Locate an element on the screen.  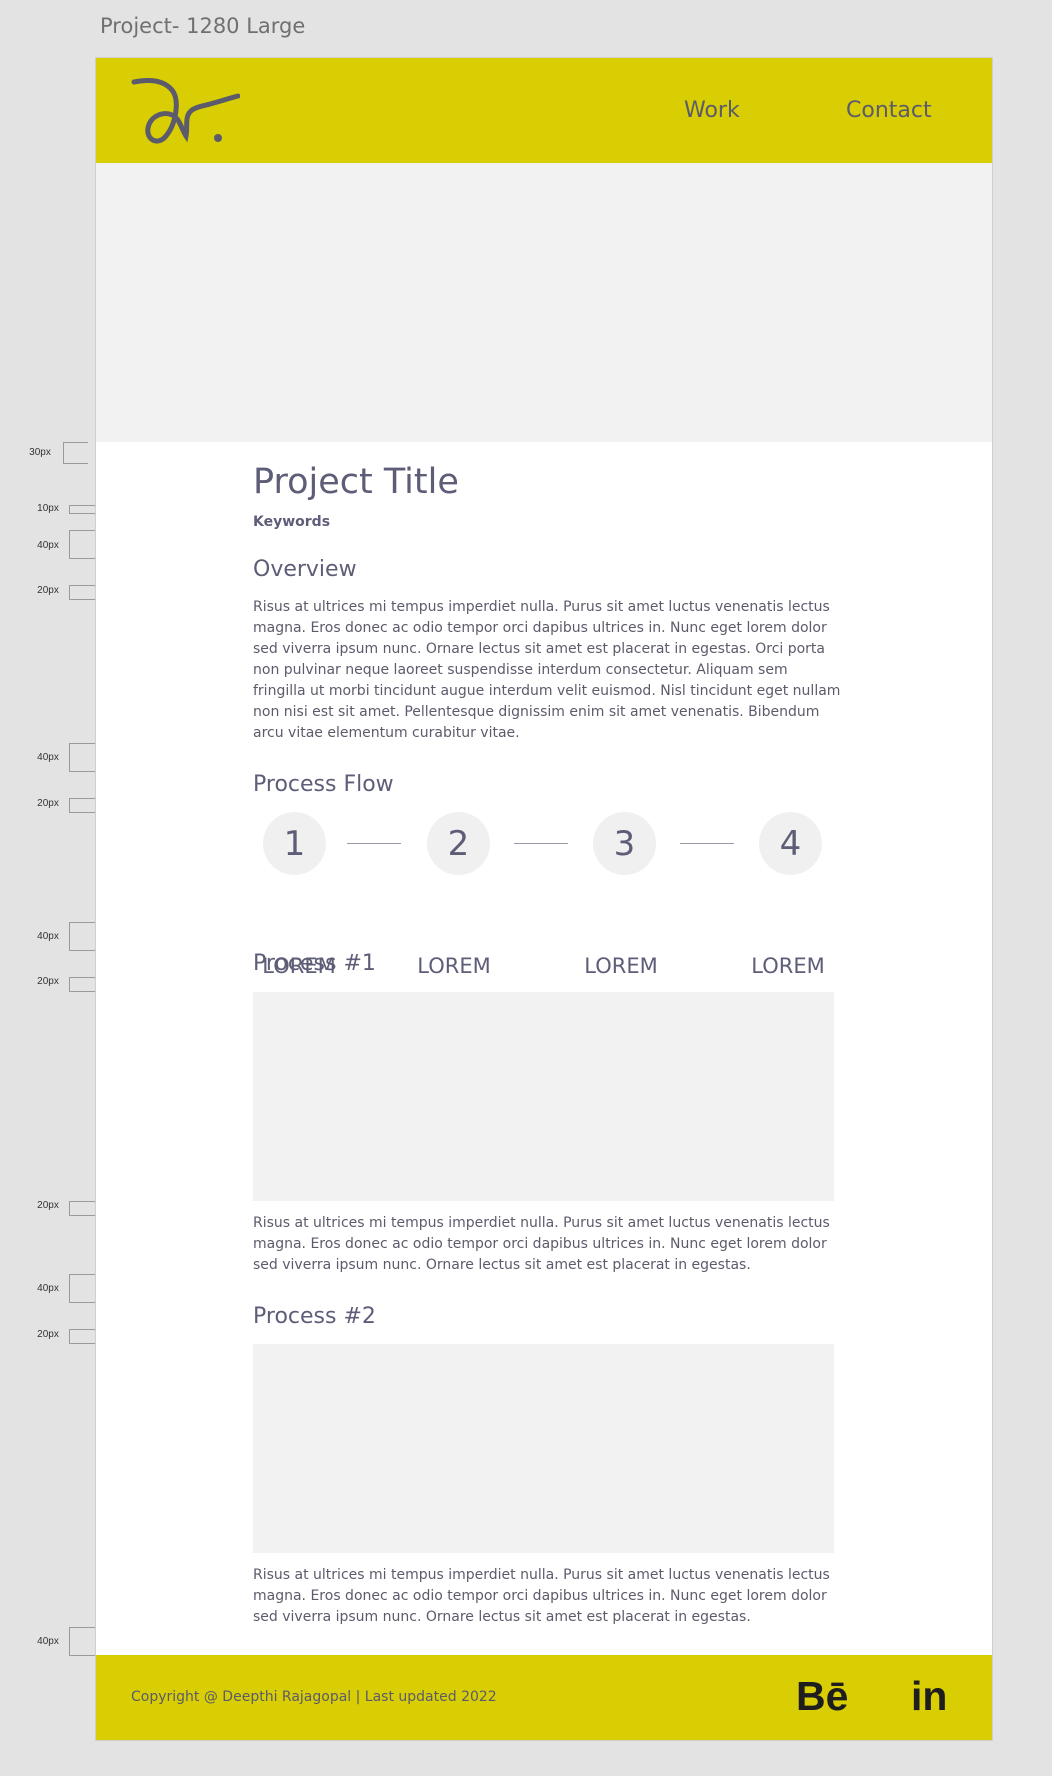
process-flow-heading: Process Flow is located at coordinates (323, 784).